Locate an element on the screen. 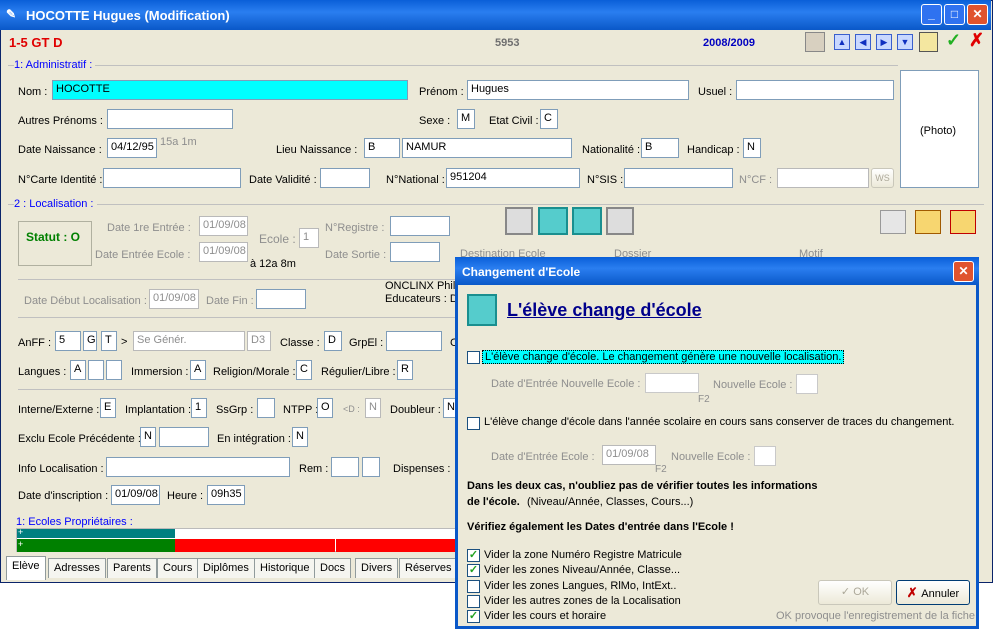 This screenshot has height=631, width=993. ssgrp-input is located at coordinates (266, 408).